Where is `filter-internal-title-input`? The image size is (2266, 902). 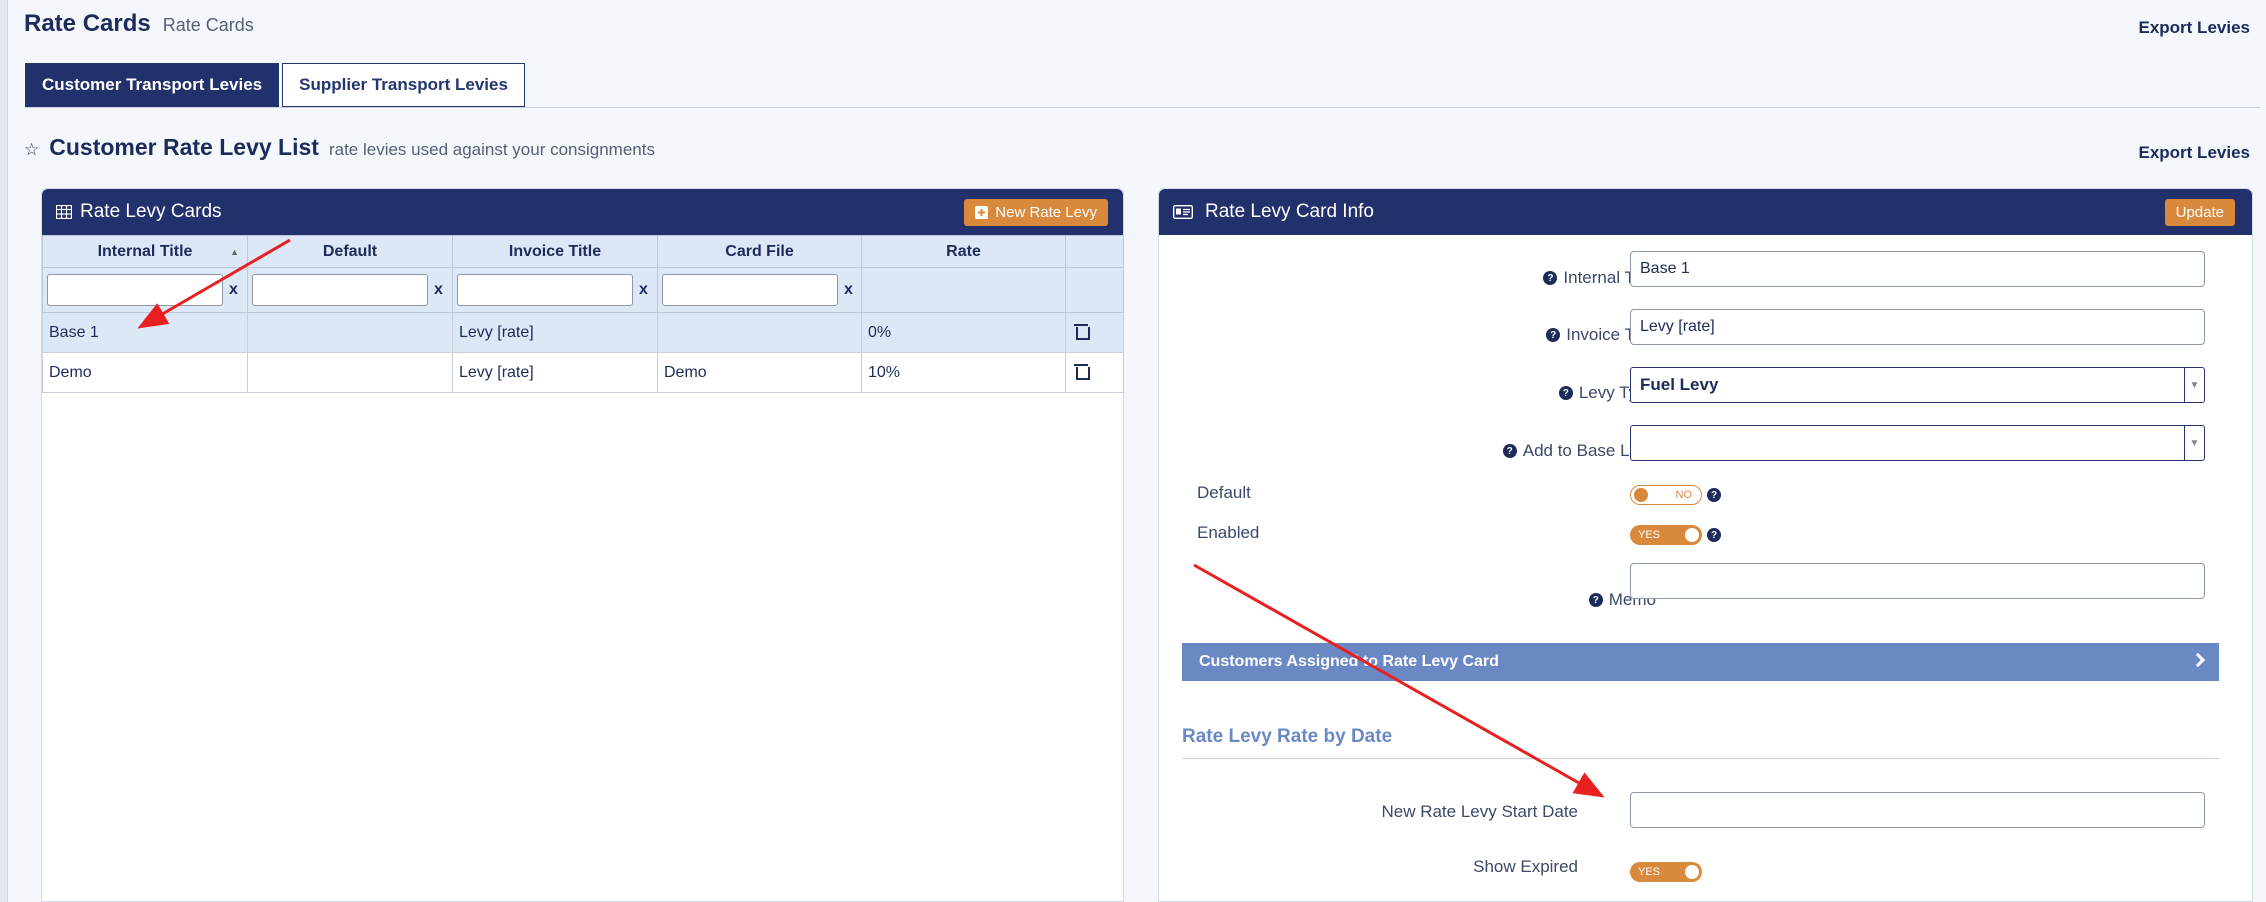 filter-internal-title-input is located at coordinates (135, 290).